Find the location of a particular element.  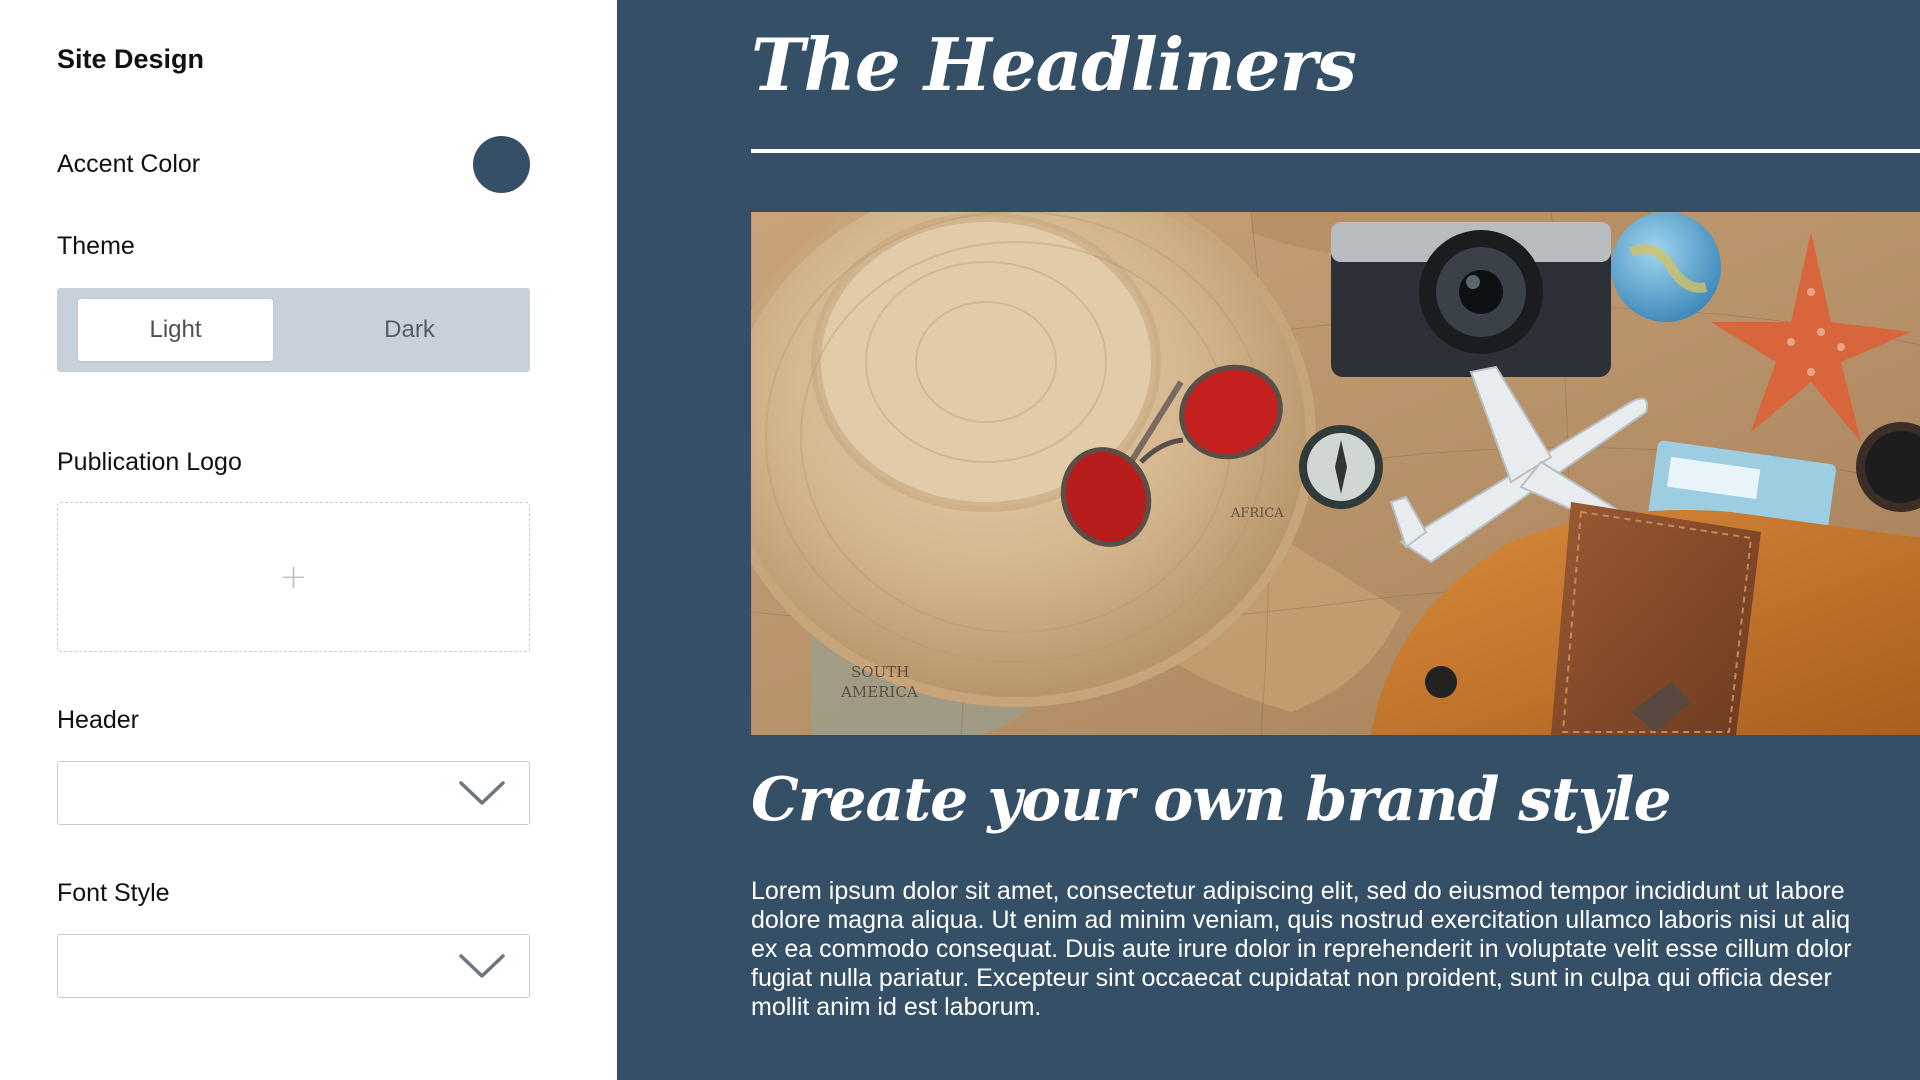

theme-option-dark: Dark is located at coordinates (409, 330).